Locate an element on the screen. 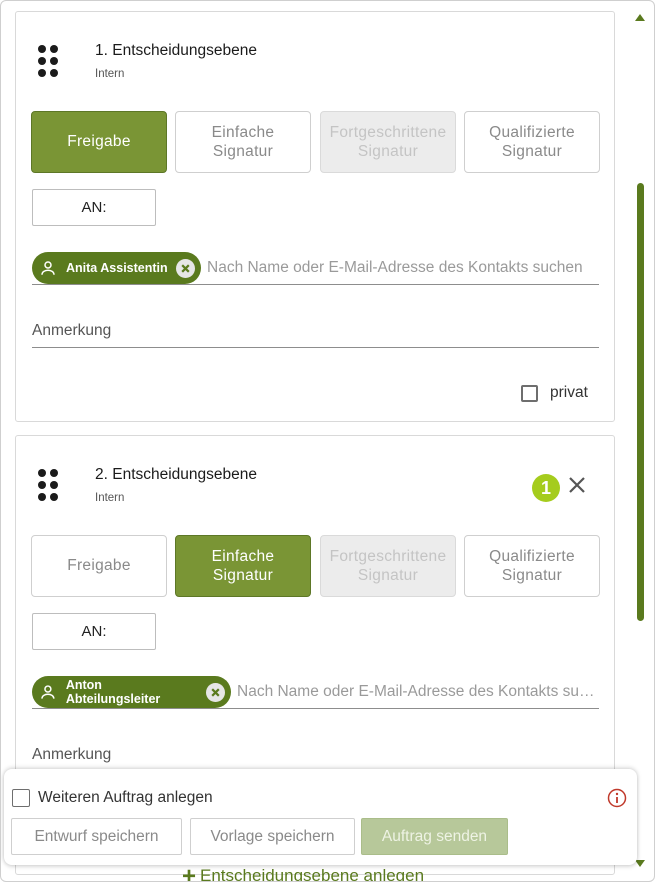 Image resolution: width=657 pixels, height=884 pixels. scrollbar-thumb is located at coordinates (640, 402).